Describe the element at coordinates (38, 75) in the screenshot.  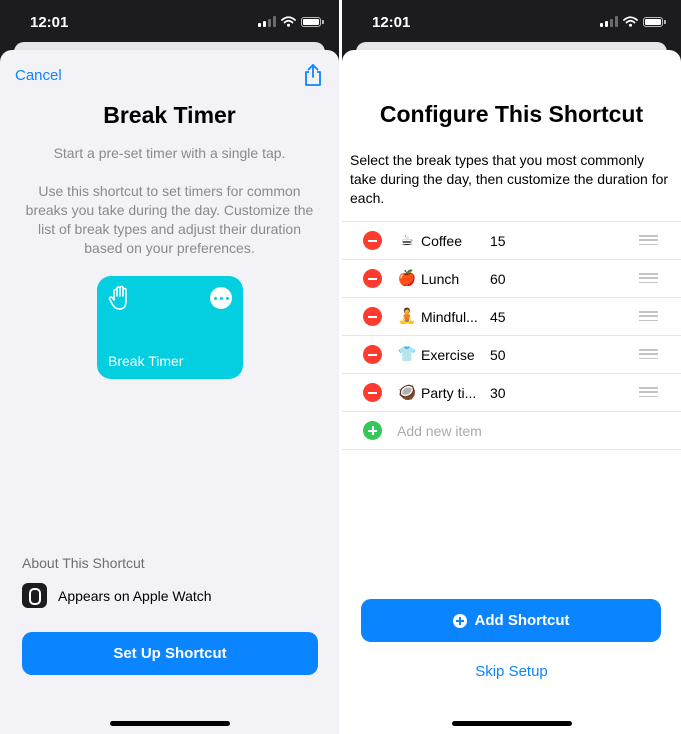
I see `cancel-button: Cancel` at that location.